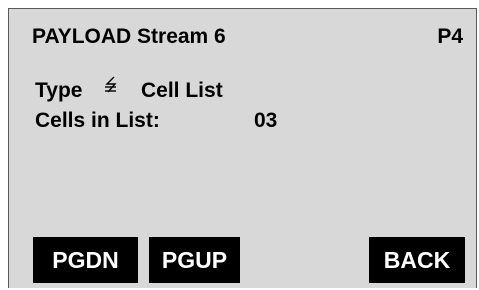 Image resolution: width=479 pixels, height=290 pixels. Describe the element at coordinates (111, 88) in the screenshot. I see `double-arrow-up-down-icon` at that location.